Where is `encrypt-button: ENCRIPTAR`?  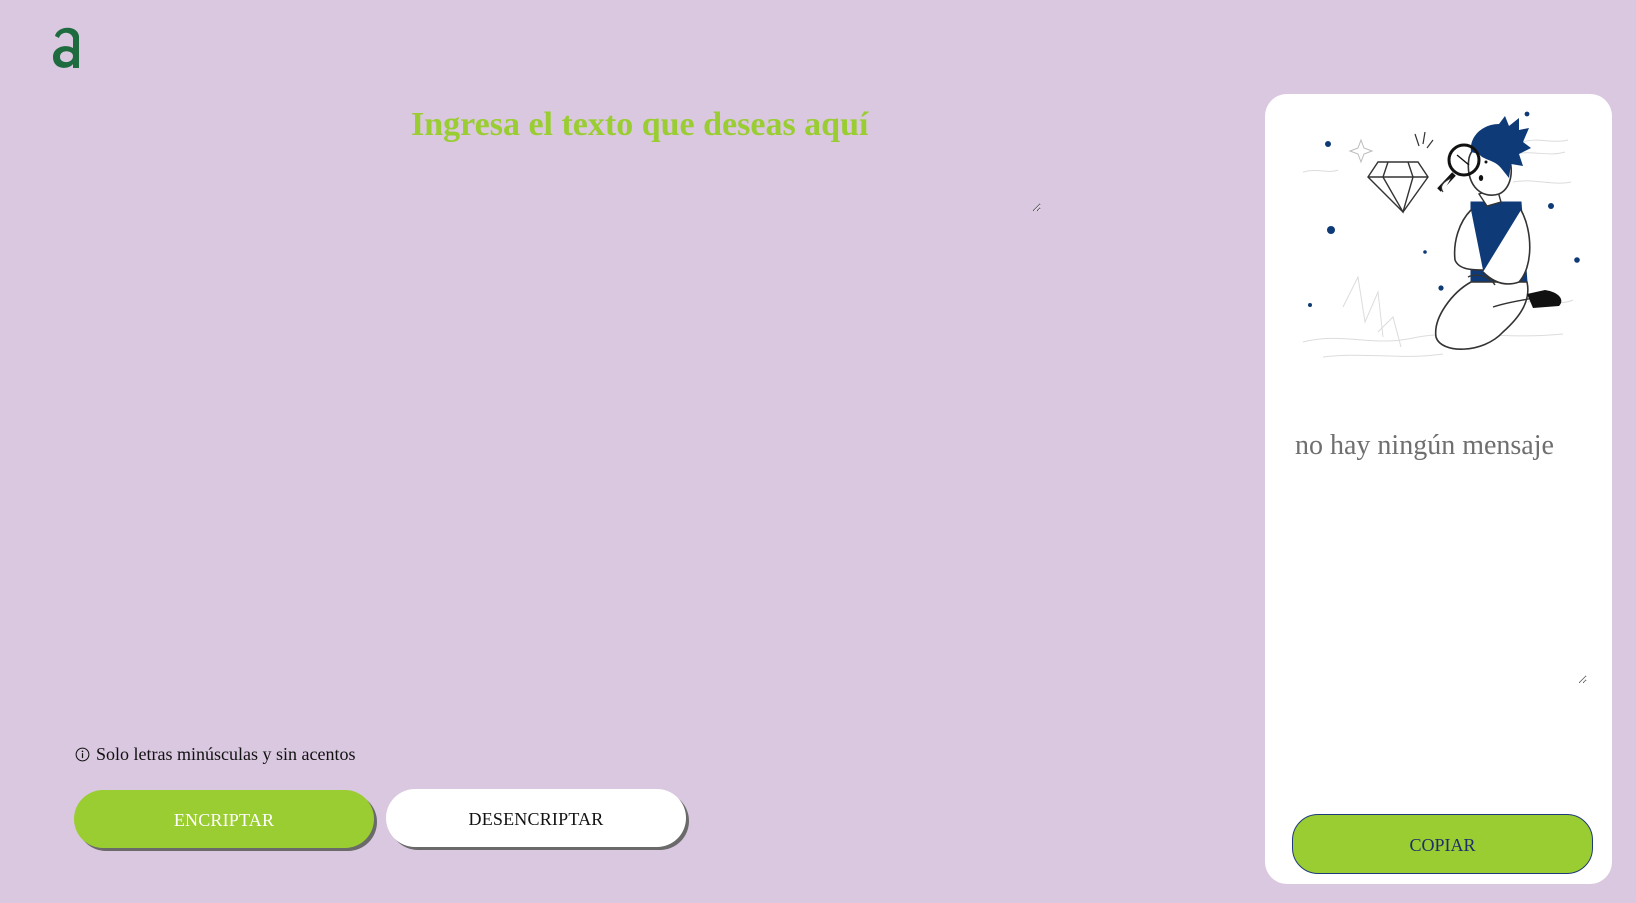 encrypt-button: ENCRIPTAR is located at coordinates (224, 819).